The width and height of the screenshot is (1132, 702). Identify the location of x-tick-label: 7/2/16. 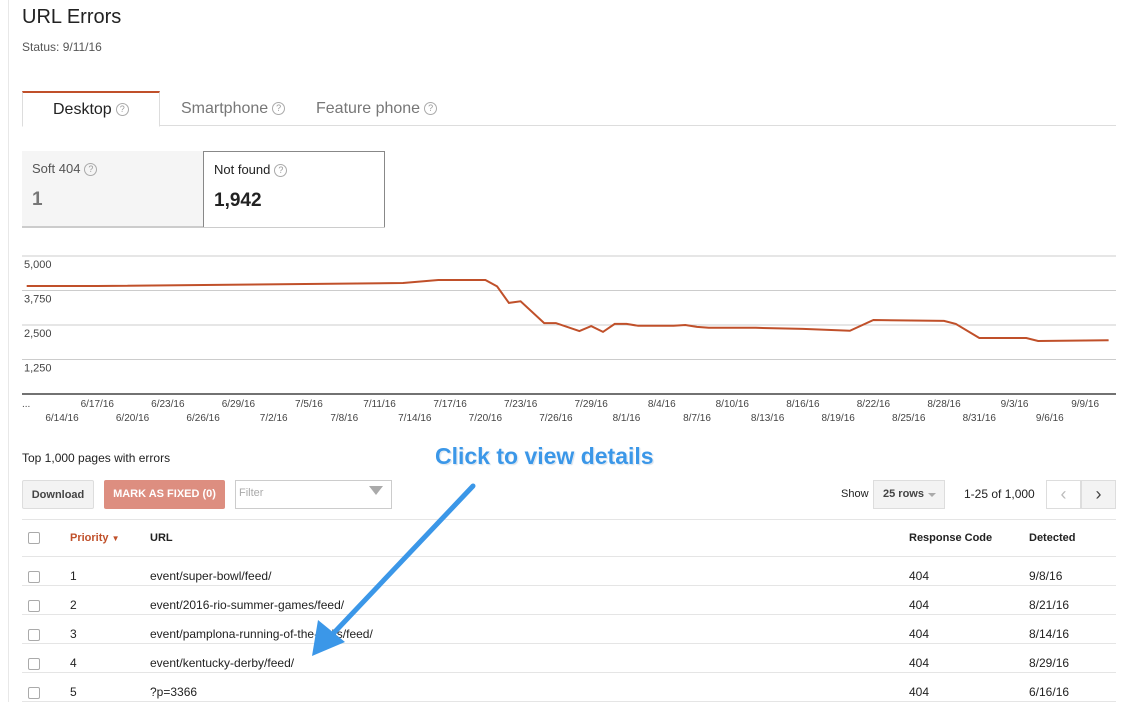
(274, 418).